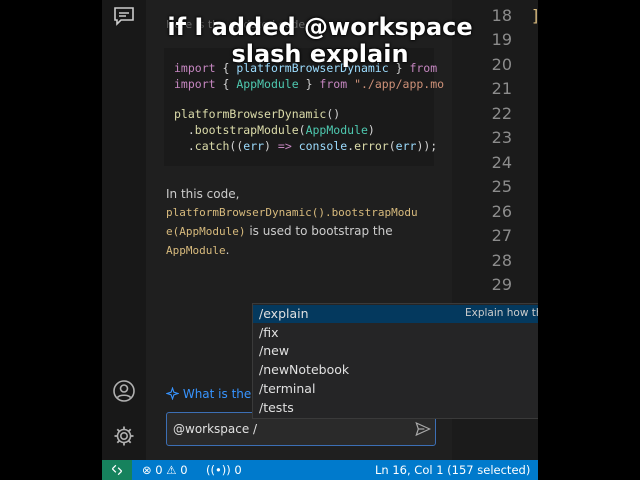  I want to click on suggestion-label: /new, so click(274, 350).